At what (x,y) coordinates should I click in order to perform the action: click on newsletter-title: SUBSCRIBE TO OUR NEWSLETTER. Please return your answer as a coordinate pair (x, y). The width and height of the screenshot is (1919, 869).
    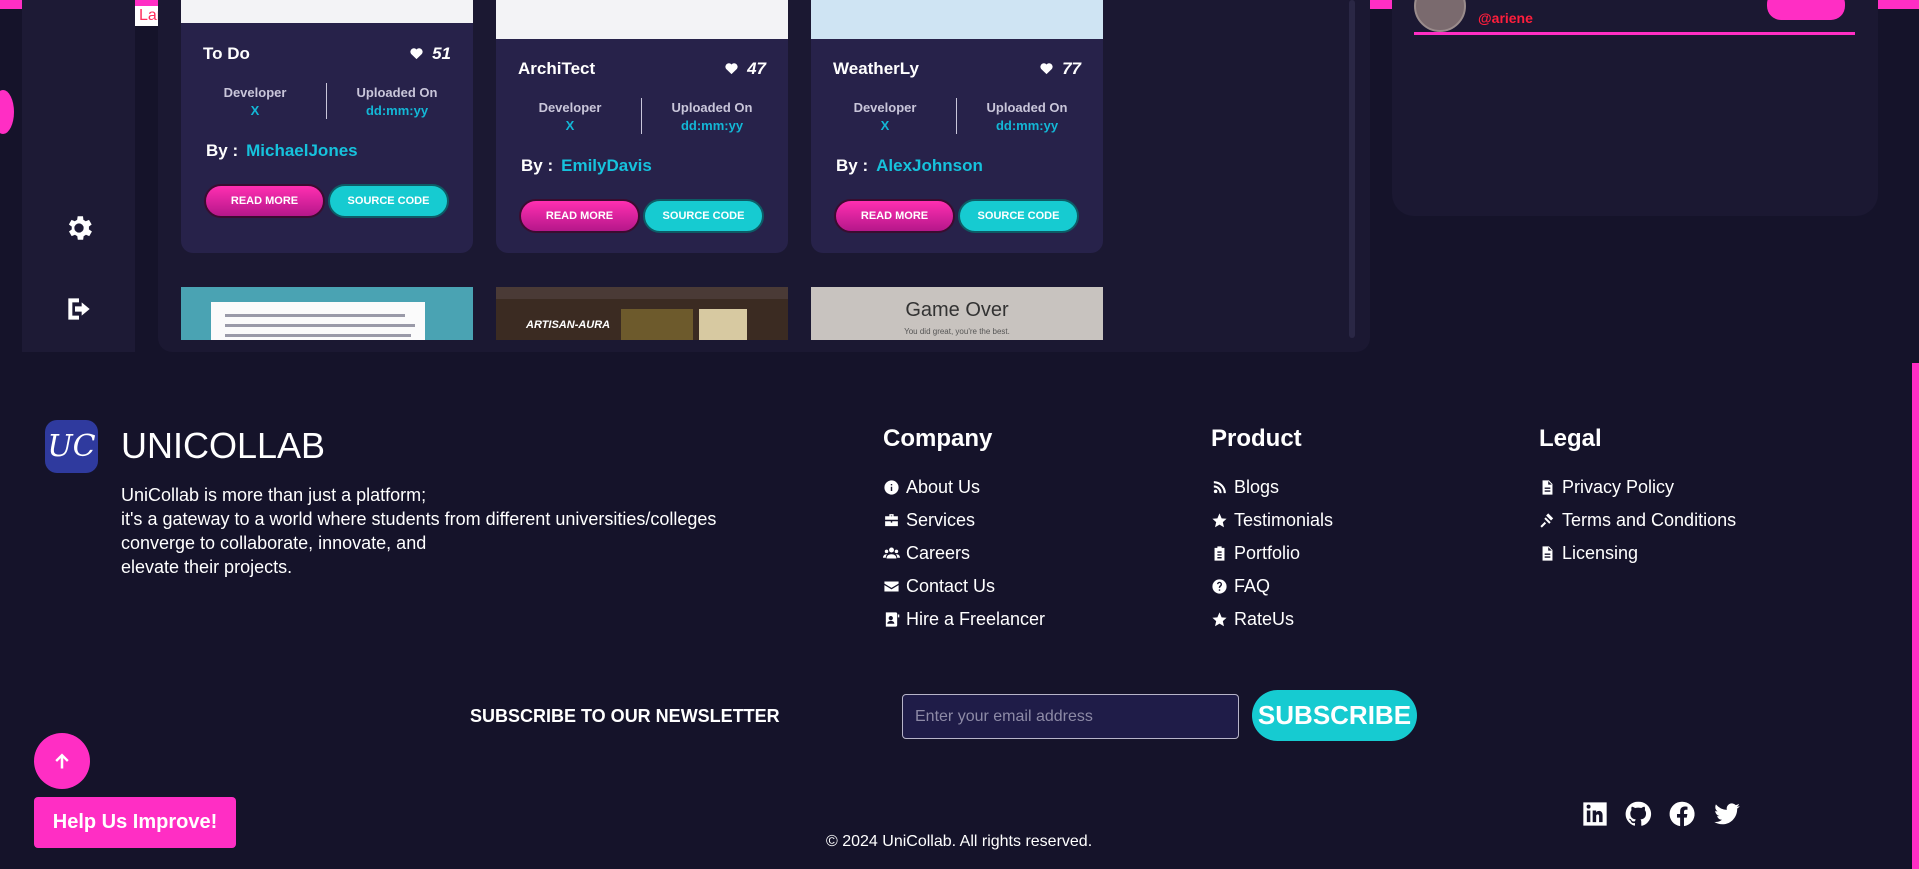
    Looking at the image, I should click on (625, 716).